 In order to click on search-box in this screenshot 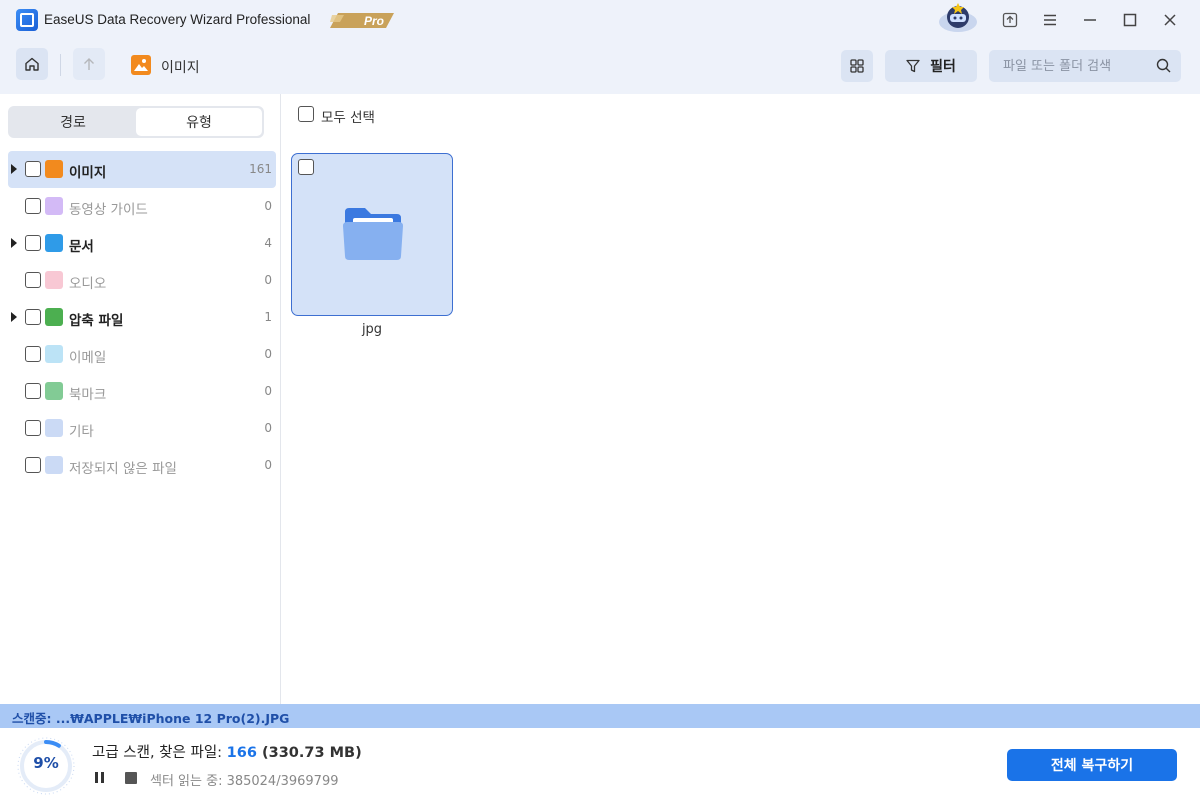, I will do `click(1085, 66)`.